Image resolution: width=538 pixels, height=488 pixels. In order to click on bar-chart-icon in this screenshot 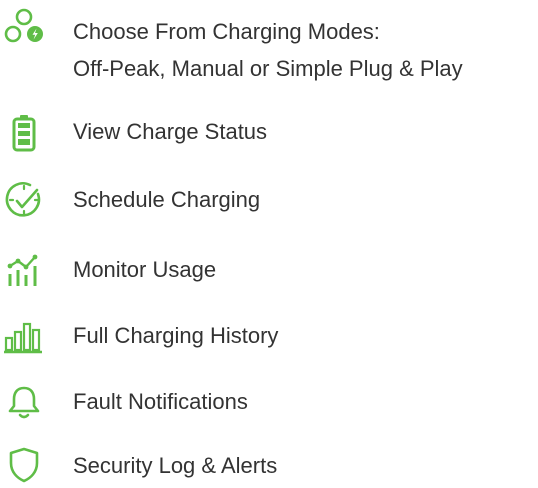, I will do `click(24, 336)`.